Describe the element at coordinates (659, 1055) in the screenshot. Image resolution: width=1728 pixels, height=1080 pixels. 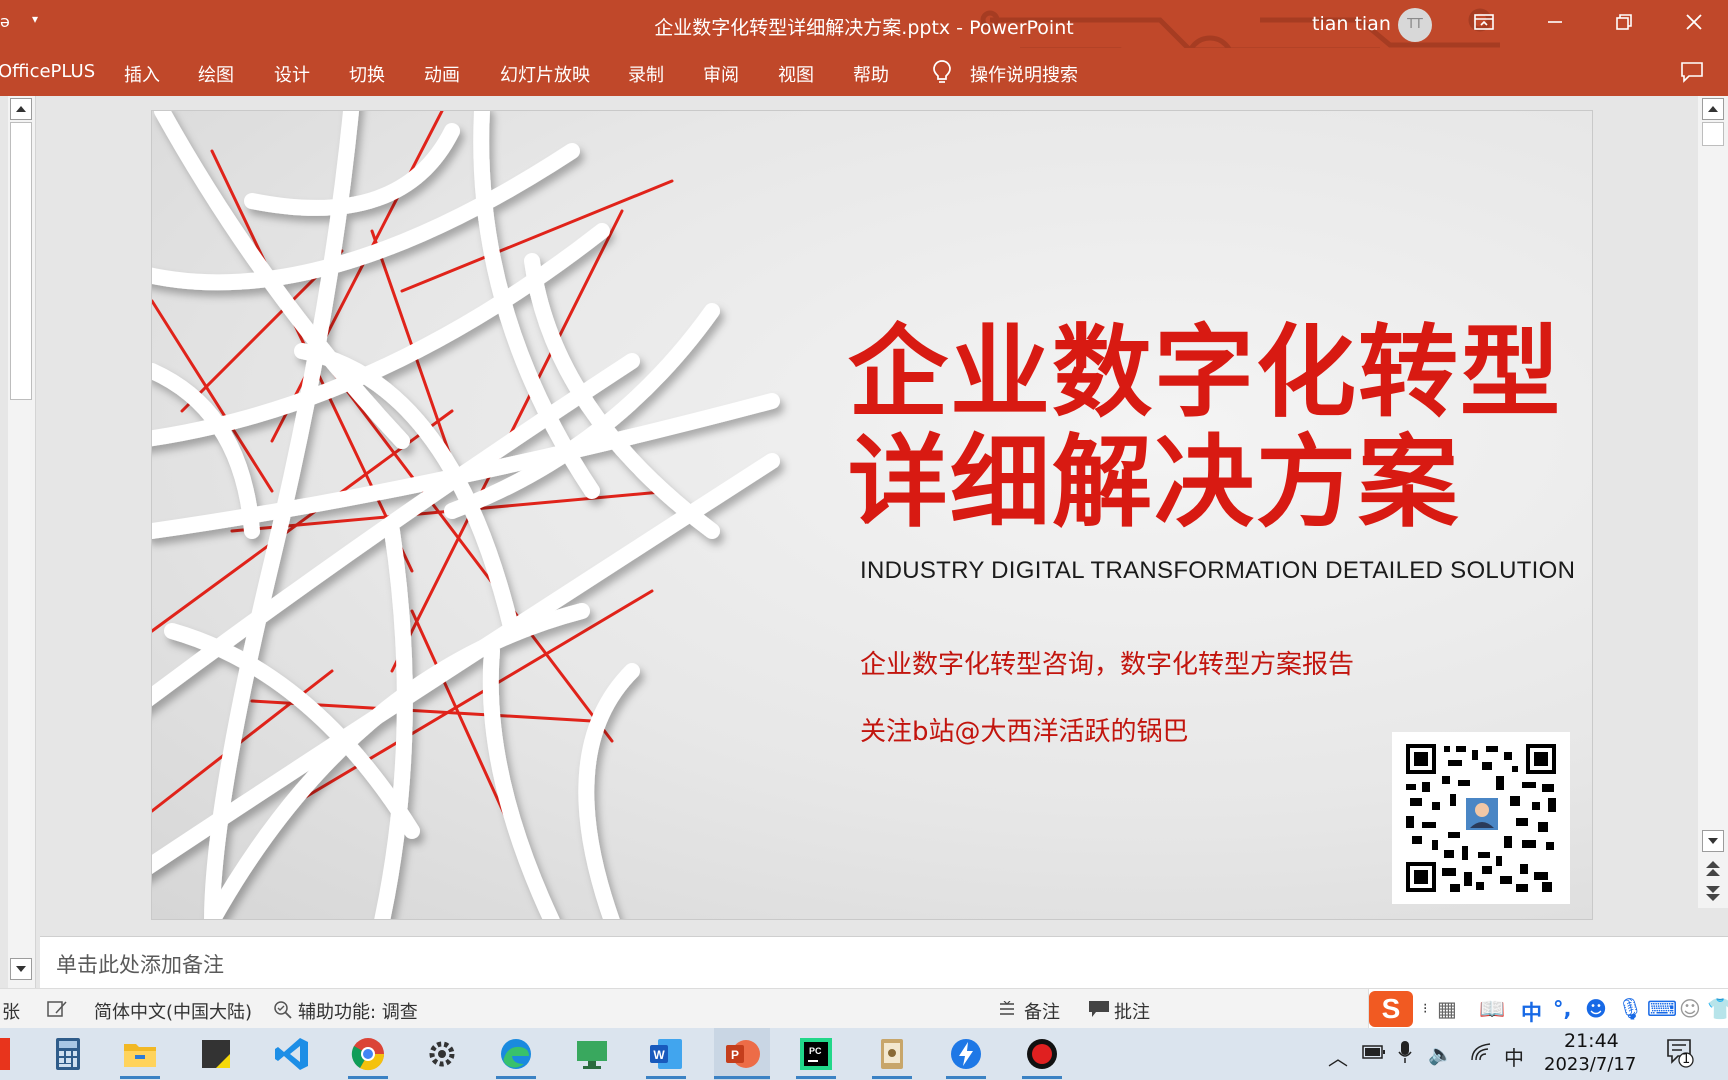
I see `svg-text: W` at that location.